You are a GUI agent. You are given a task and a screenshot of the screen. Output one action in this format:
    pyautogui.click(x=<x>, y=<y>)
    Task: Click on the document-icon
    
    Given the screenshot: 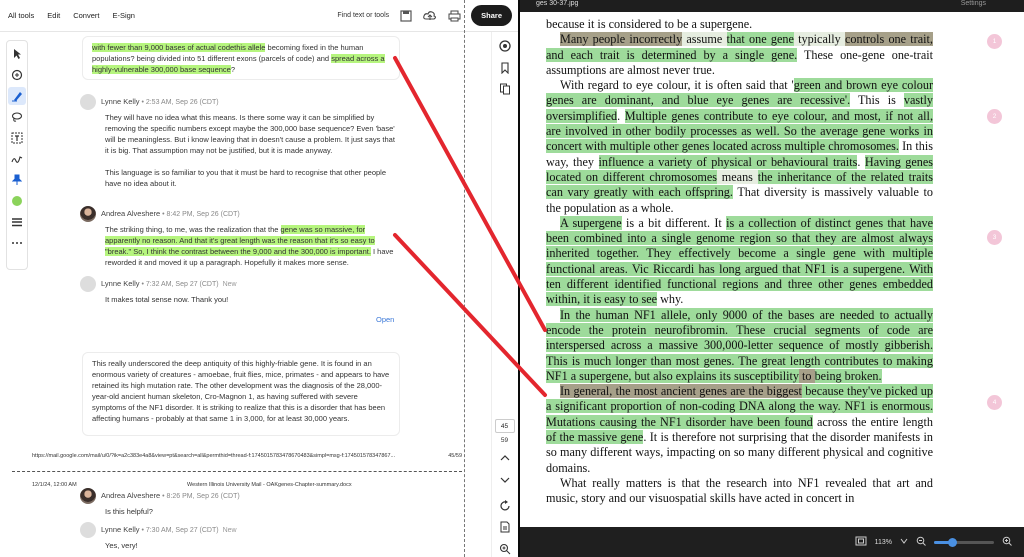 What is the action you would take?
    pyautogui.click(x=505, y=527)
    